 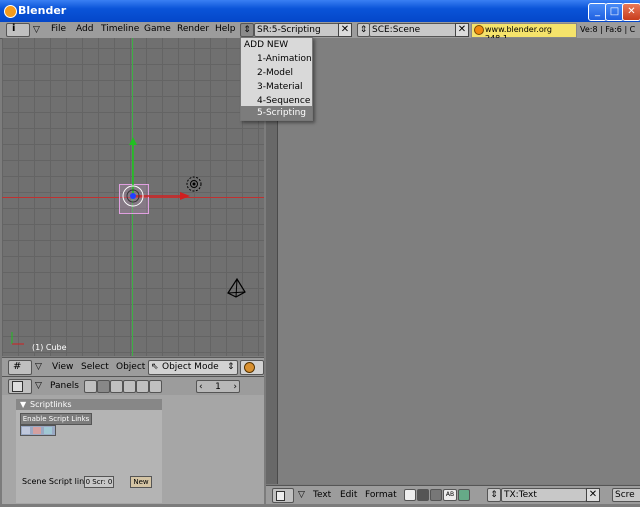 I want to click on grid-icon: #, so click(x=17, y=366).